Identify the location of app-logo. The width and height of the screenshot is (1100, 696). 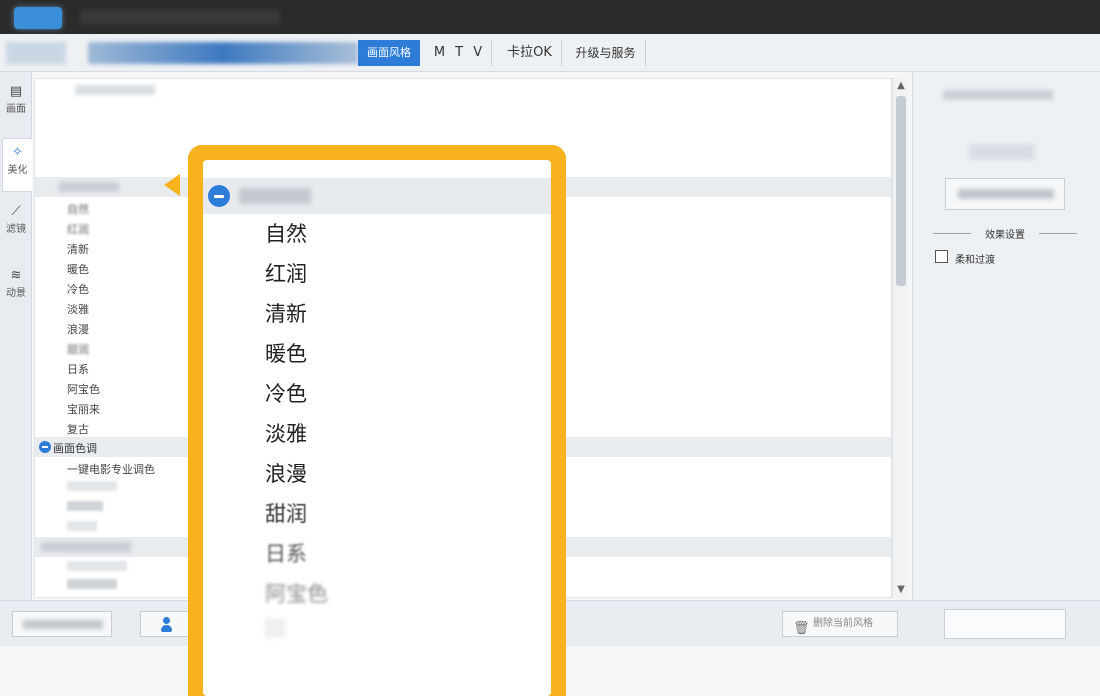
(38, 18).